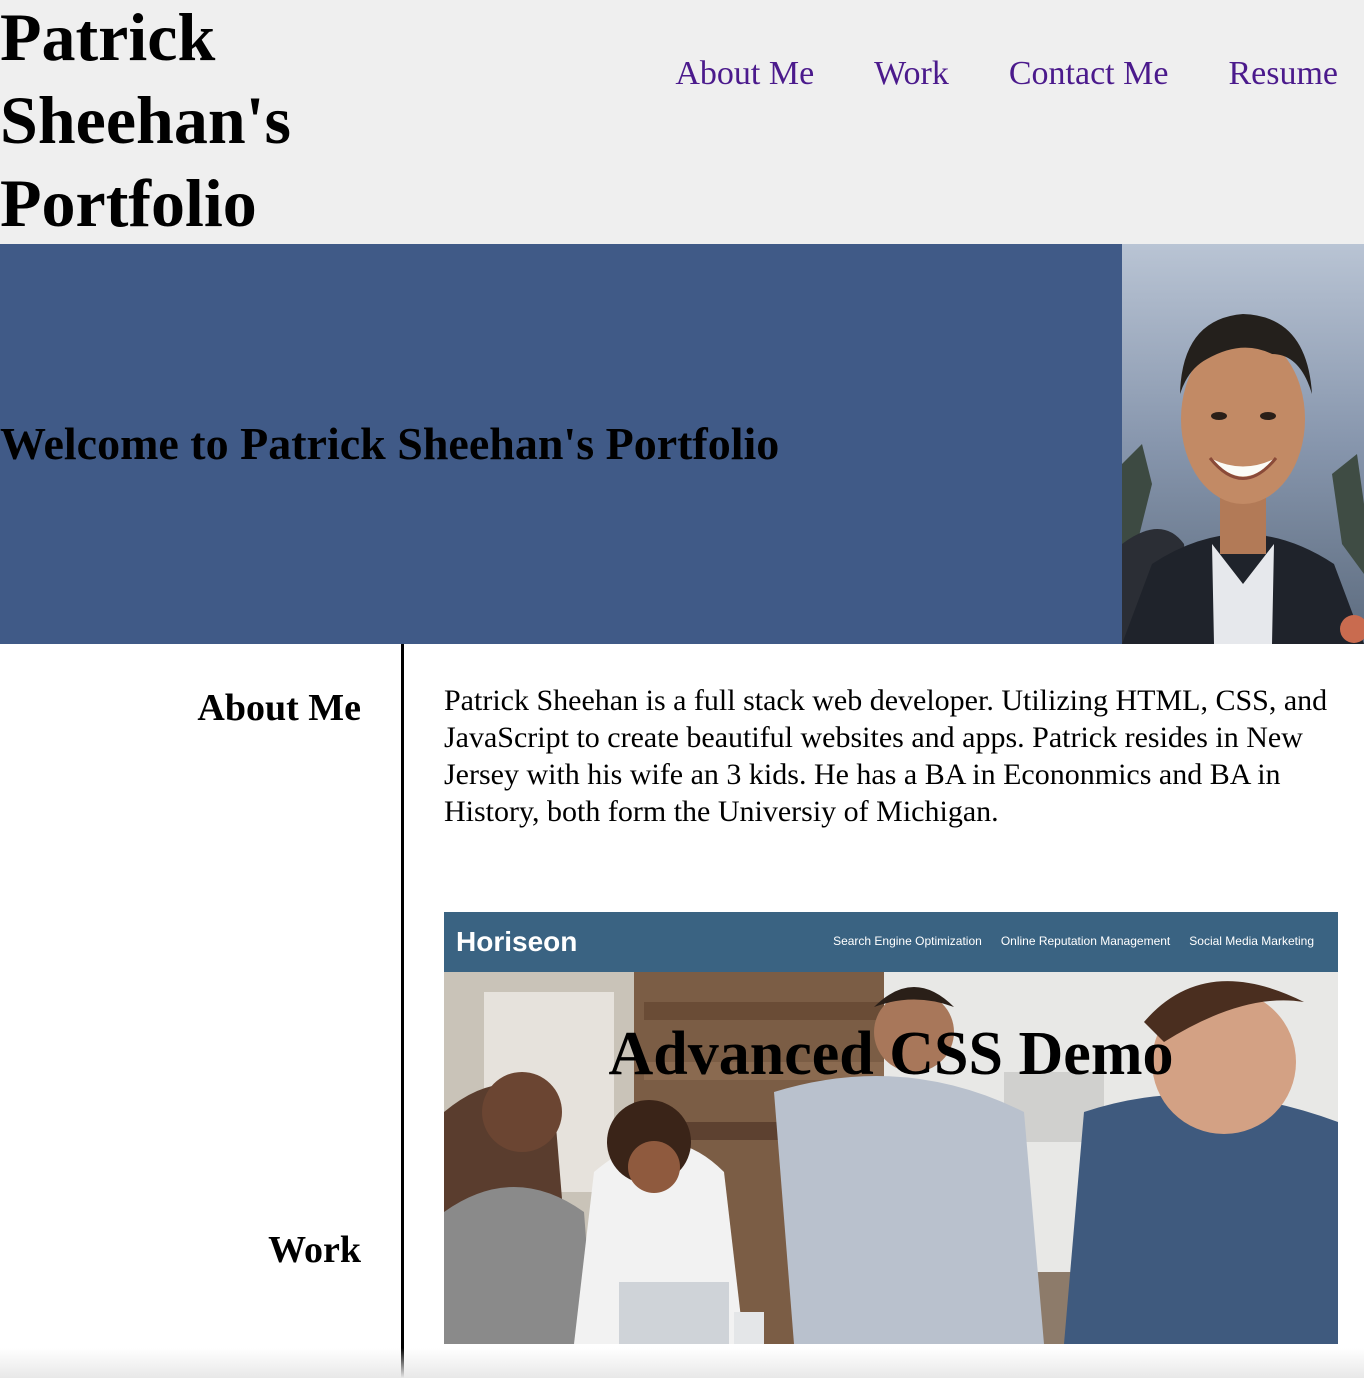 This screenshot has width=1364, height=1378. What do you see at coordinates (145, 120) in the screenshot?
I see `site-title: Patrick Sheehan's Portfolio` at bounding box center [145, 120].